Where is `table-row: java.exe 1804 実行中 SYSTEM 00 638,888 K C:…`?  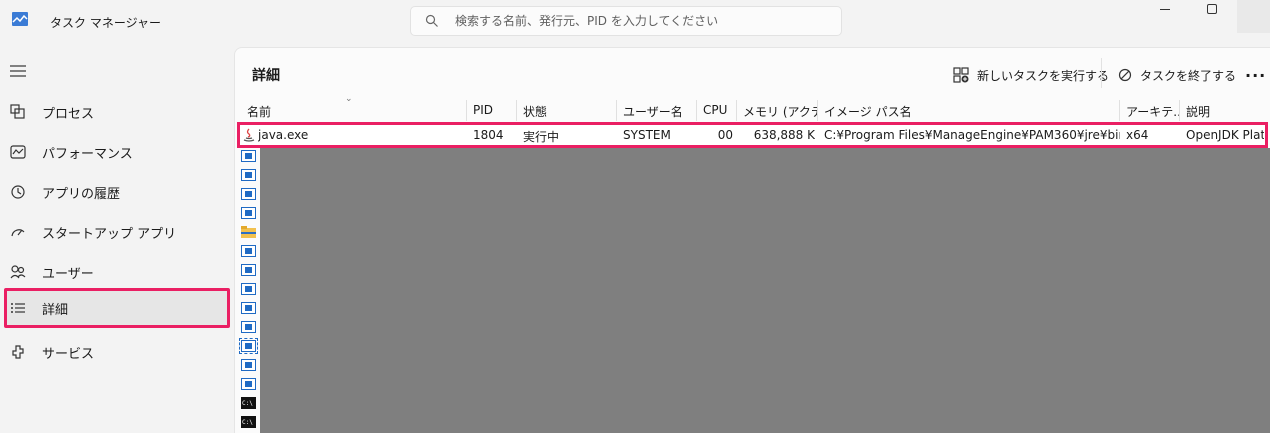
table-row: java.exe 1804 実行中 SYSTEM 00 638,888 K C:… is located at coordinates (752, 135).